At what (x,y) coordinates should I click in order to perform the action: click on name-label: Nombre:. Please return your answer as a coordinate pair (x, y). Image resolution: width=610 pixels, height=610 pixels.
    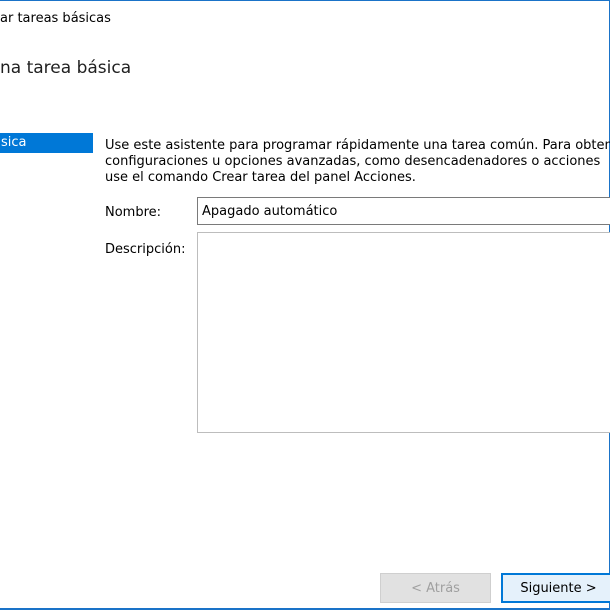
    Looking at the image, I should click on (133, 212).